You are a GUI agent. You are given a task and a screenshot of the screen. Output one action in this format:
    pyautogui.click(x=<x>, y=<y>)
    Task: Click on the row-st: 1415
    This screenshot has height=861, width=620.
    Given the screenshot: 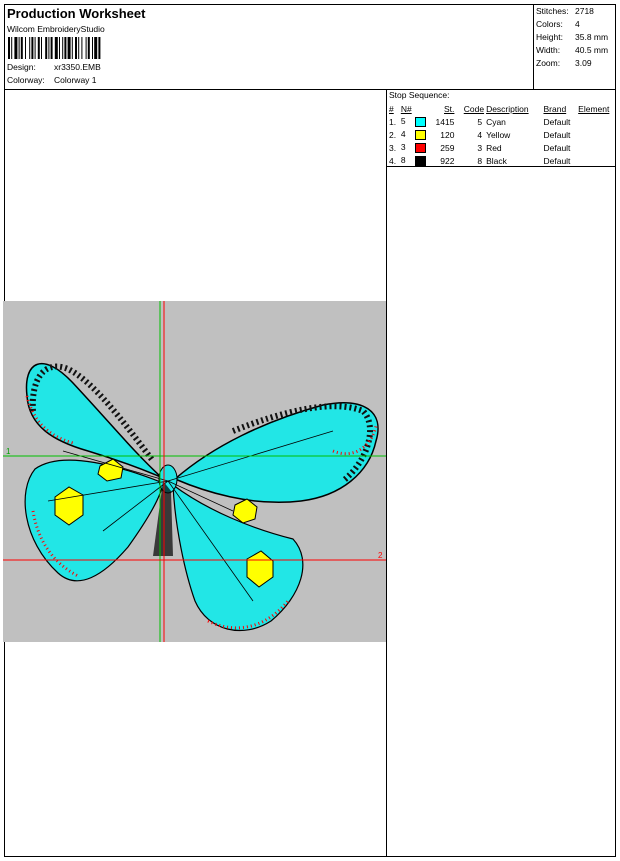 What is the action you would take?
    pyautogui.click(x=445, y=121)
    